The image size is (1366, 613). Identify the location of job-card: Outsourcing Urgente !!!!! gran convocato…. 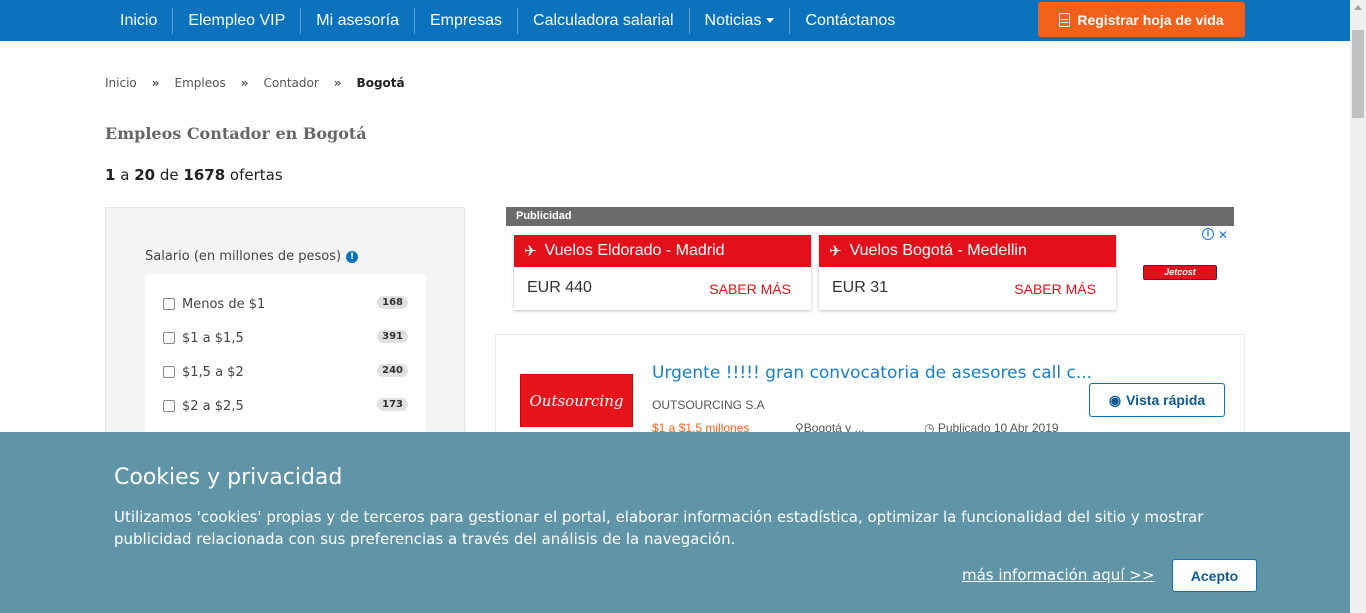
(870, 389).